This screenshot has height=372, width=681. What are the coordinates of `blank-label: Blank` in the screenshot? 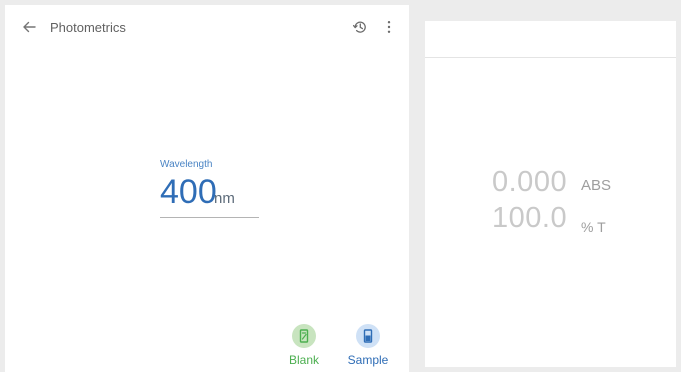 It's located at (304, 360).